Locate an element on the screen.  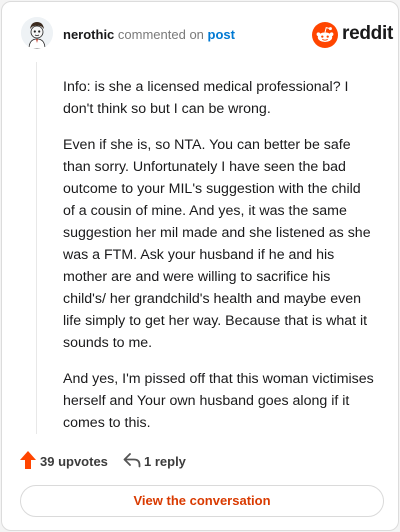
comment-header: nerothic commented on post reddit is located at coordinates (200, 32).